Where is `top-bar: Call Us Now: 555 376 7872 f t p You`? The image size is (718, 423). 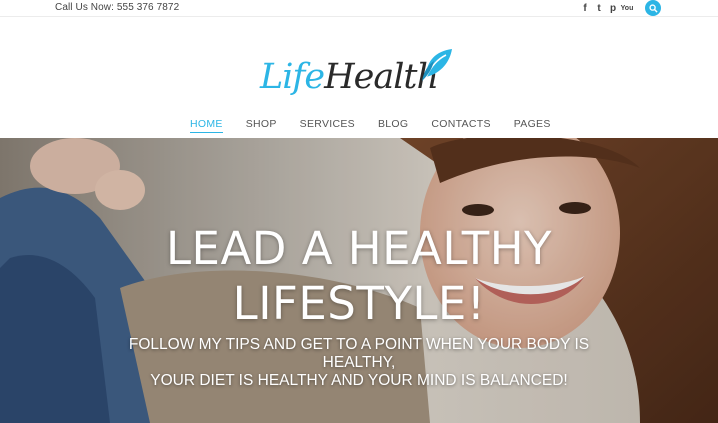 top-bar: Call Us Now: 555 376 7872 f t p You is located at coordinates (359, 8).